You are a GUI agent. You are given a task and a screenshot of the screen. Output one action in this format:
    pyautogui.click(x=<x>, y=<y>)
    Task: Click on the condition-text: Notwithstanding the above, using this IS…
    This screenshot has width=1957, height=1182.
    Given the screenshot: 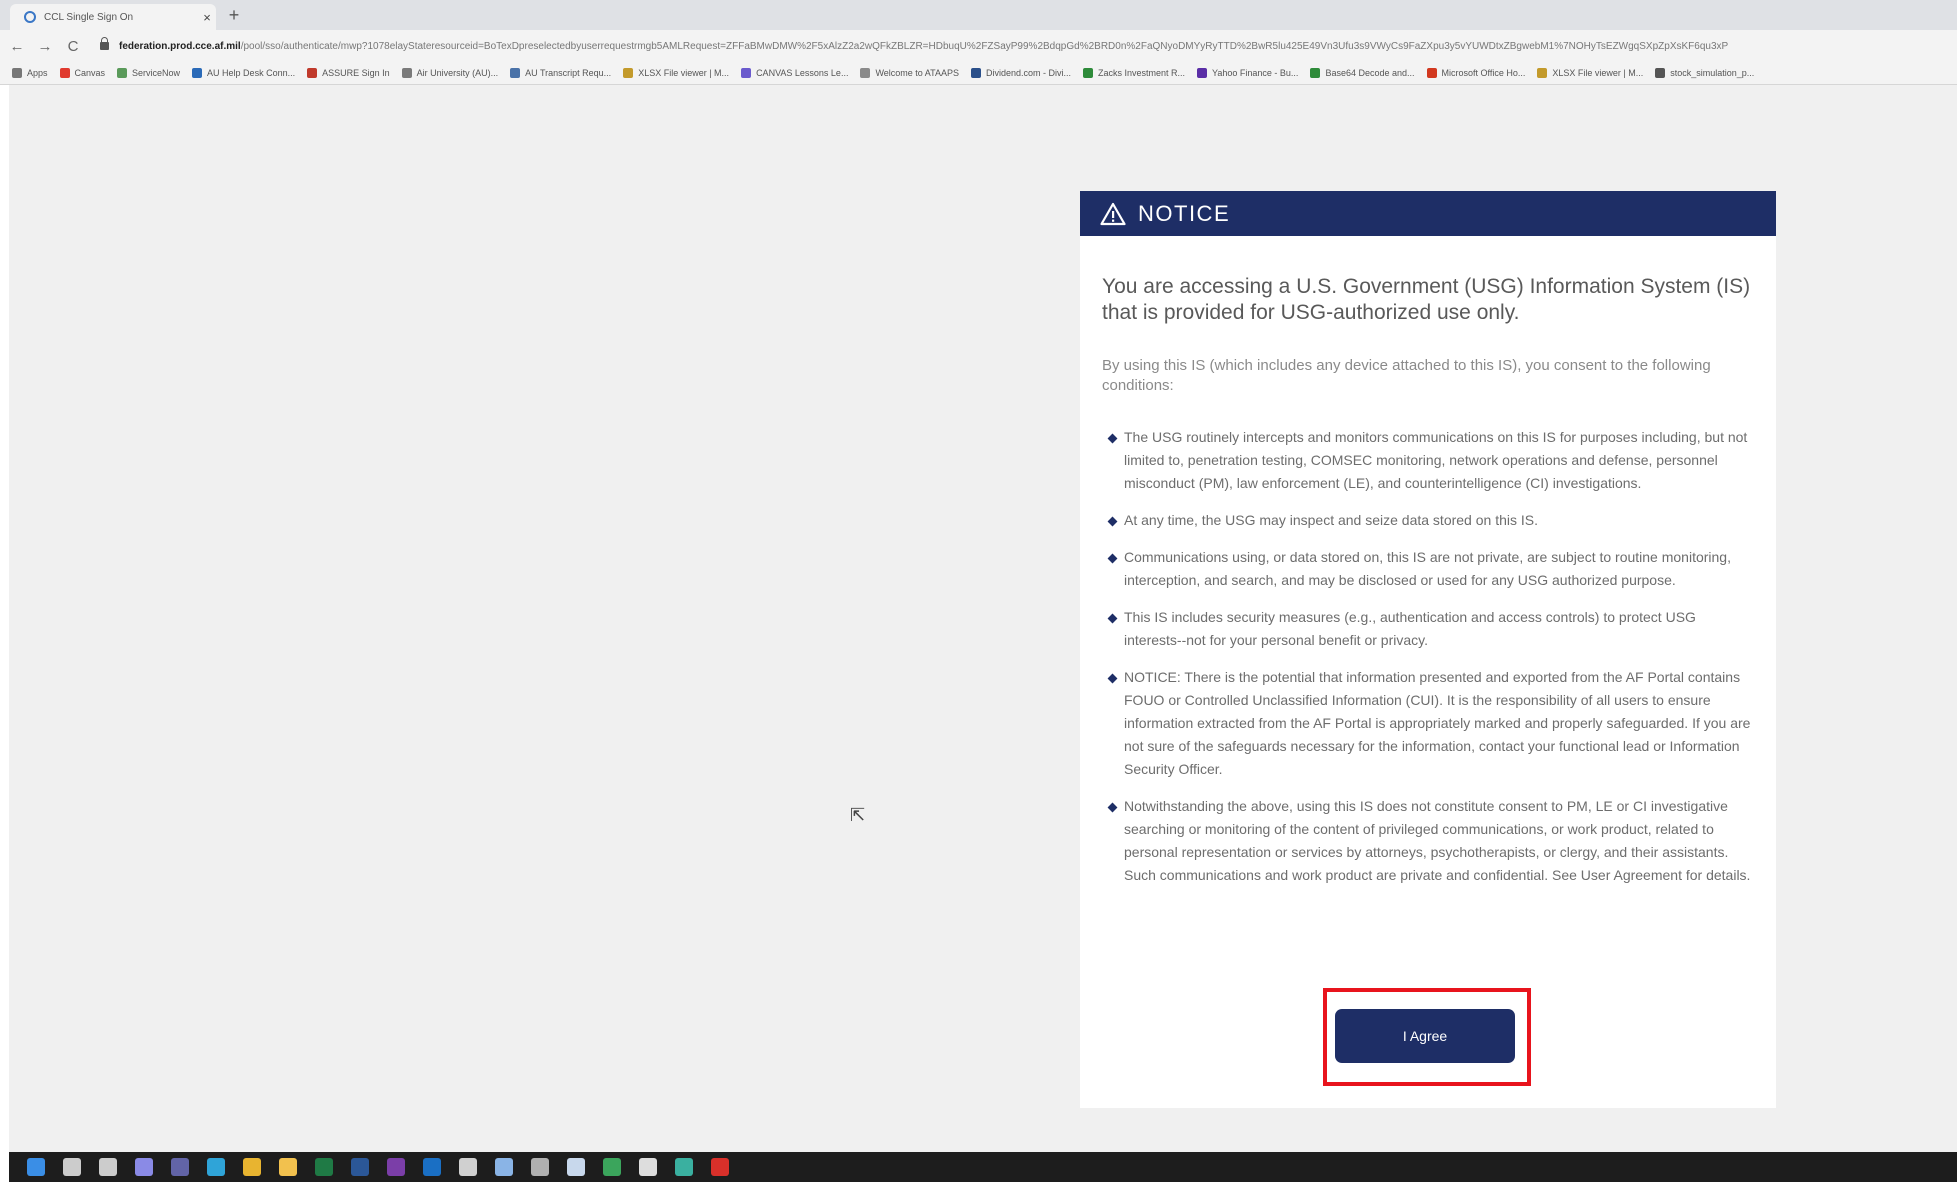 What is the action you would take?
    pyautogui.click(x=1437, y=840)
    